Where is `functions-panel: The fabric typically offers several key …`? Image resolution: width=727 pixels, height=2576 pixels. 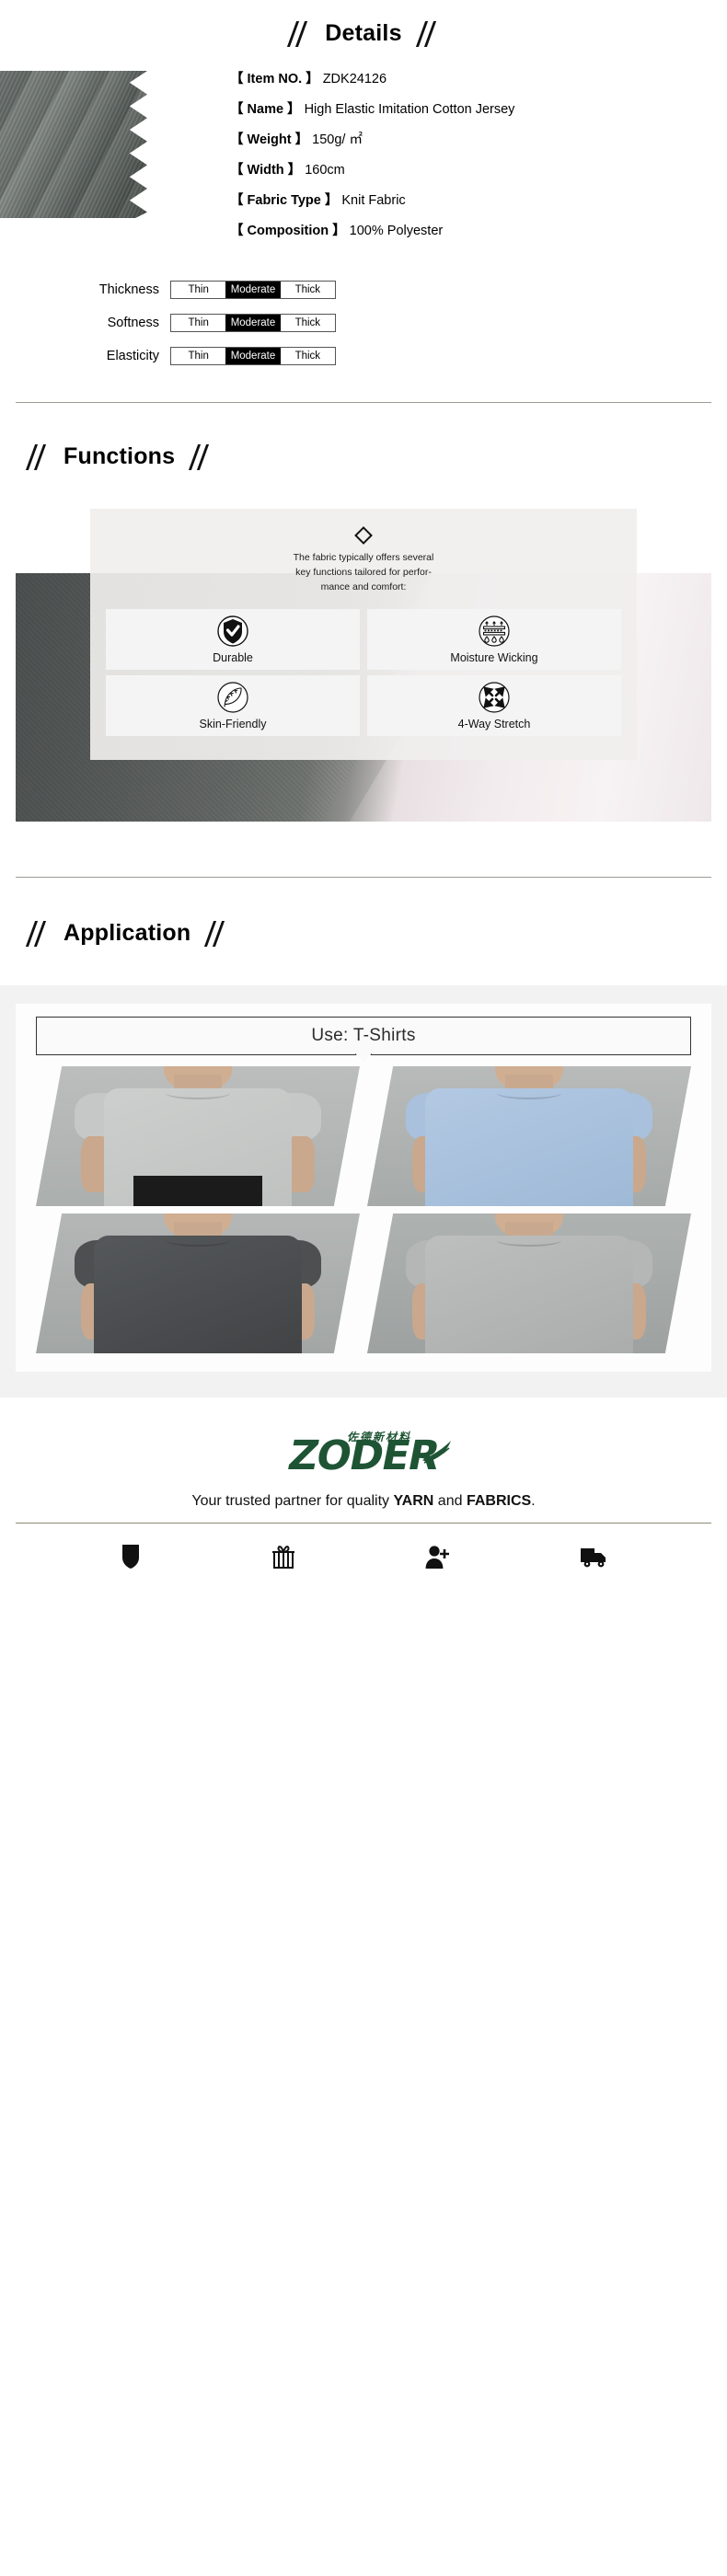
functions-panel: The fabric typically offers several key … is located at coordinates (363, 635).